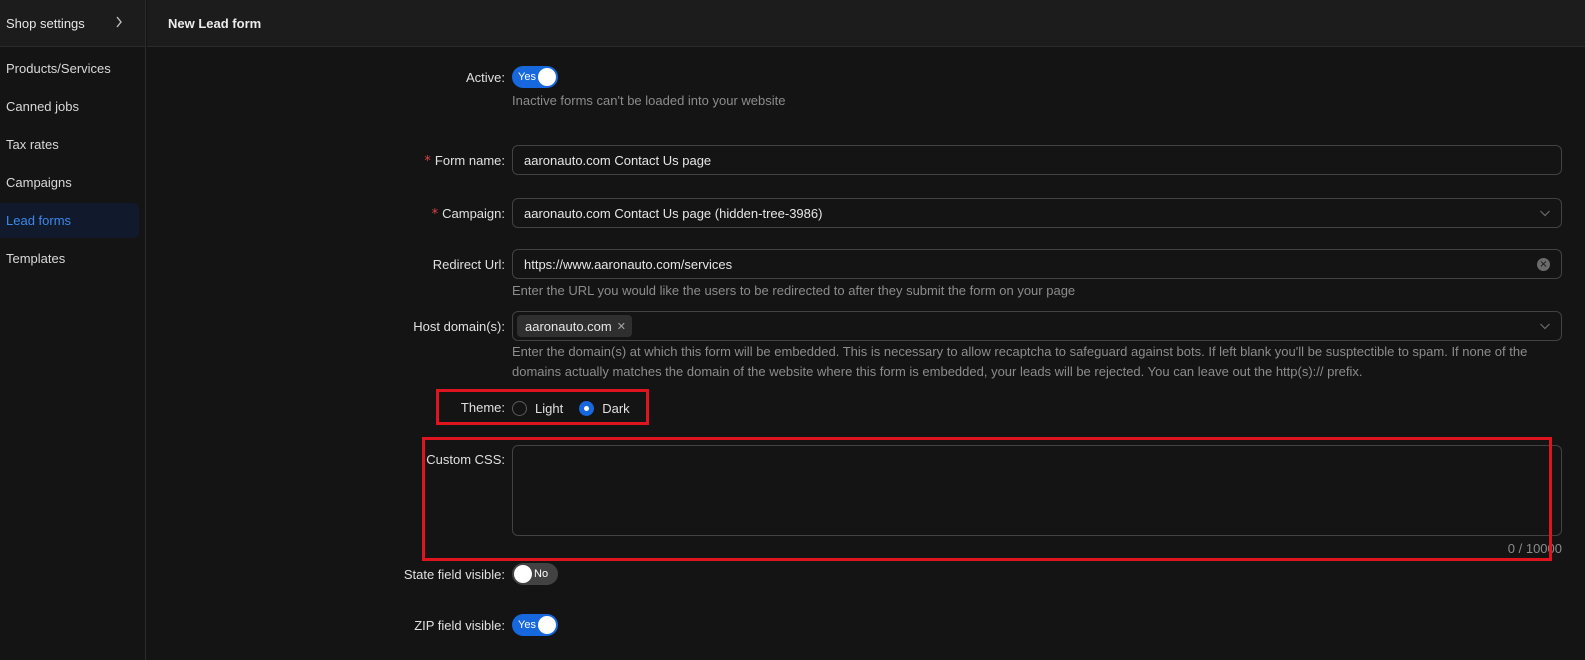 The height and width of the screenshot is (660, 1585). Describe the element at coordinates (36, 258) in the screenshot. I see `sidebar-item-label: Templates` at that location.